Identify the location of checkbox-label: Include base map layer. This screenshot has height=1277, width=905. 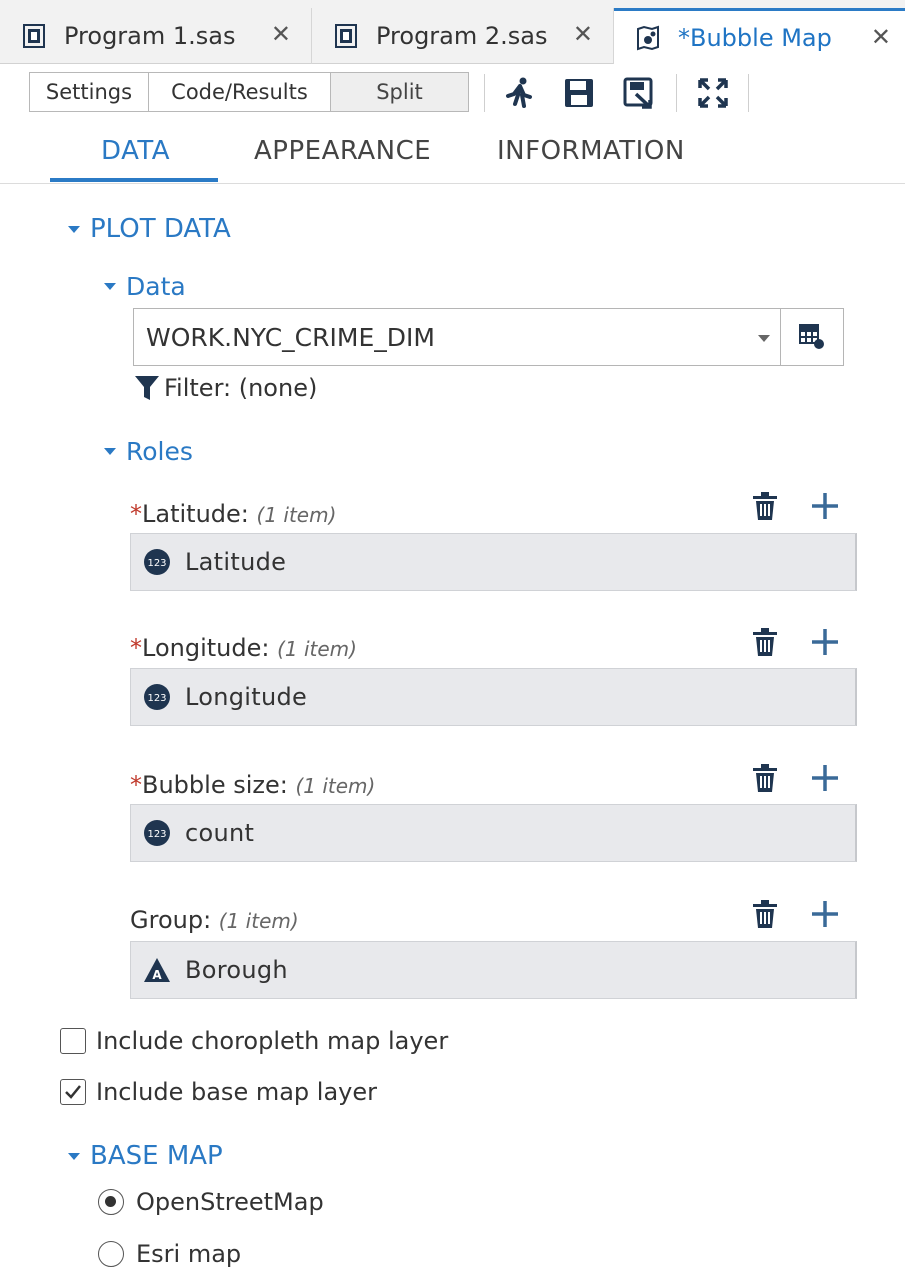
(236, 1092).